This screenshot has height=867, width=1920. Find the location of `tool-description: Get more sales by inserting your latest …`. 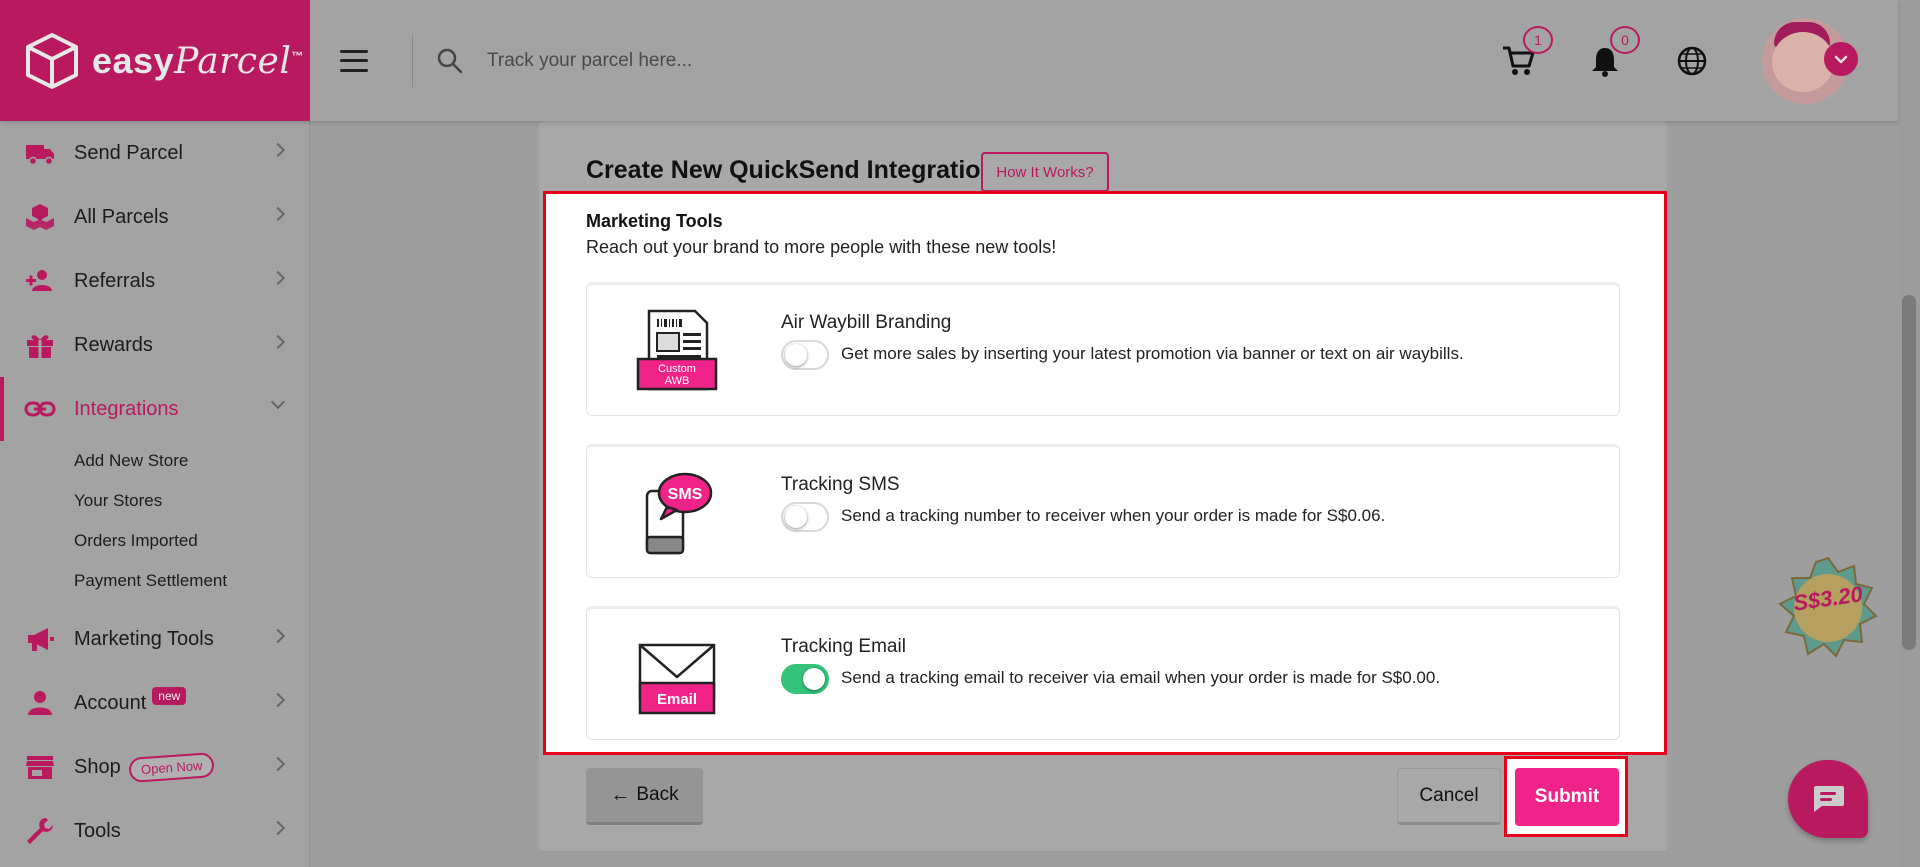

tool-description: Get more sales by inserting your latest … is located at coordinates (1152, 353).